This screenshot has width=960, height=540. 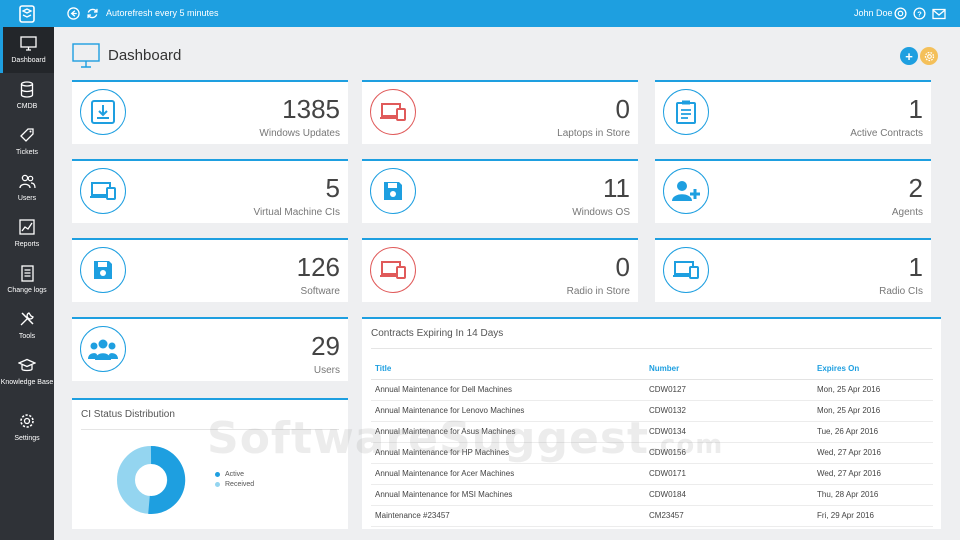 I want to click on sidebar-item-label: Change logs, so click(x=27, y=290).